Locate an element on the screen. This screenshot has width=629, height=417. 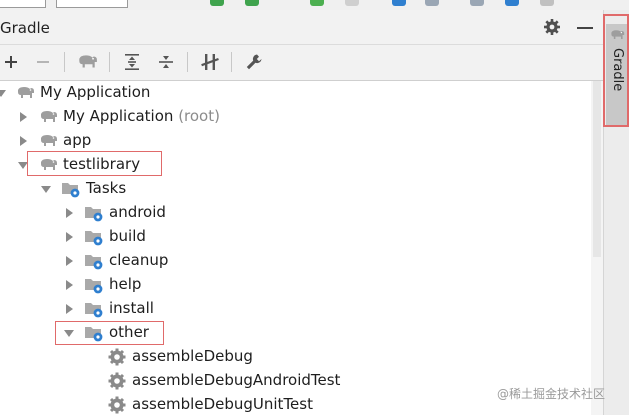
tree-row-group: install is located at coordinates (295, 309).